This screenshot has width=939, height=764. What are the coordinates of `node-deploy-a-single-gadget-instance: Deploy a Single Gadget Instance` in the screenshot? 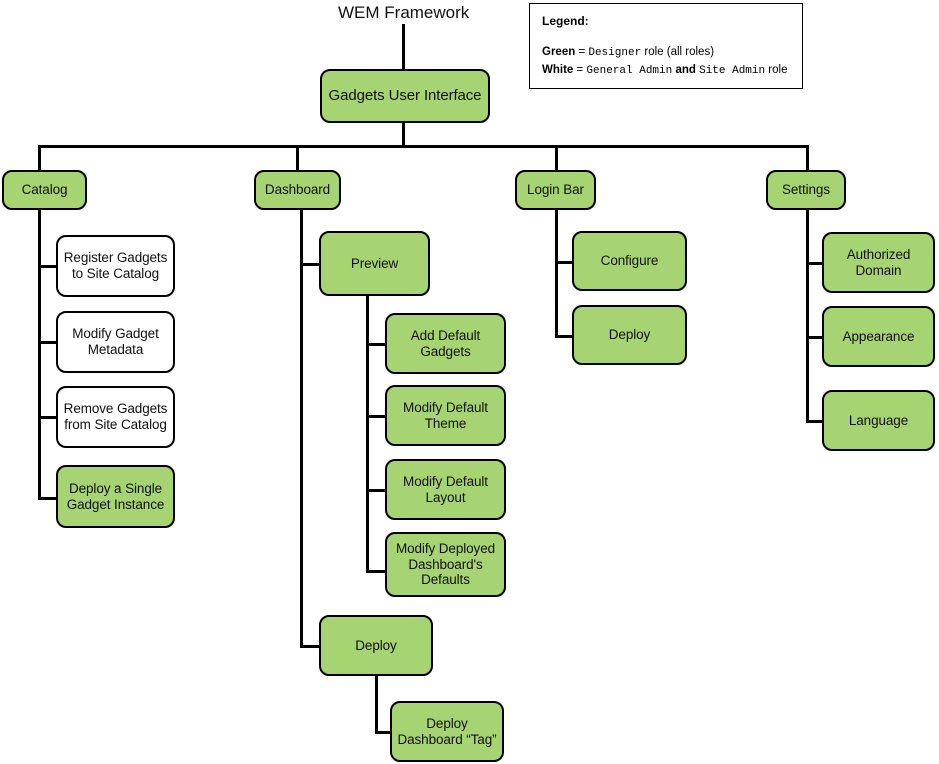 It's located at (115, 496).